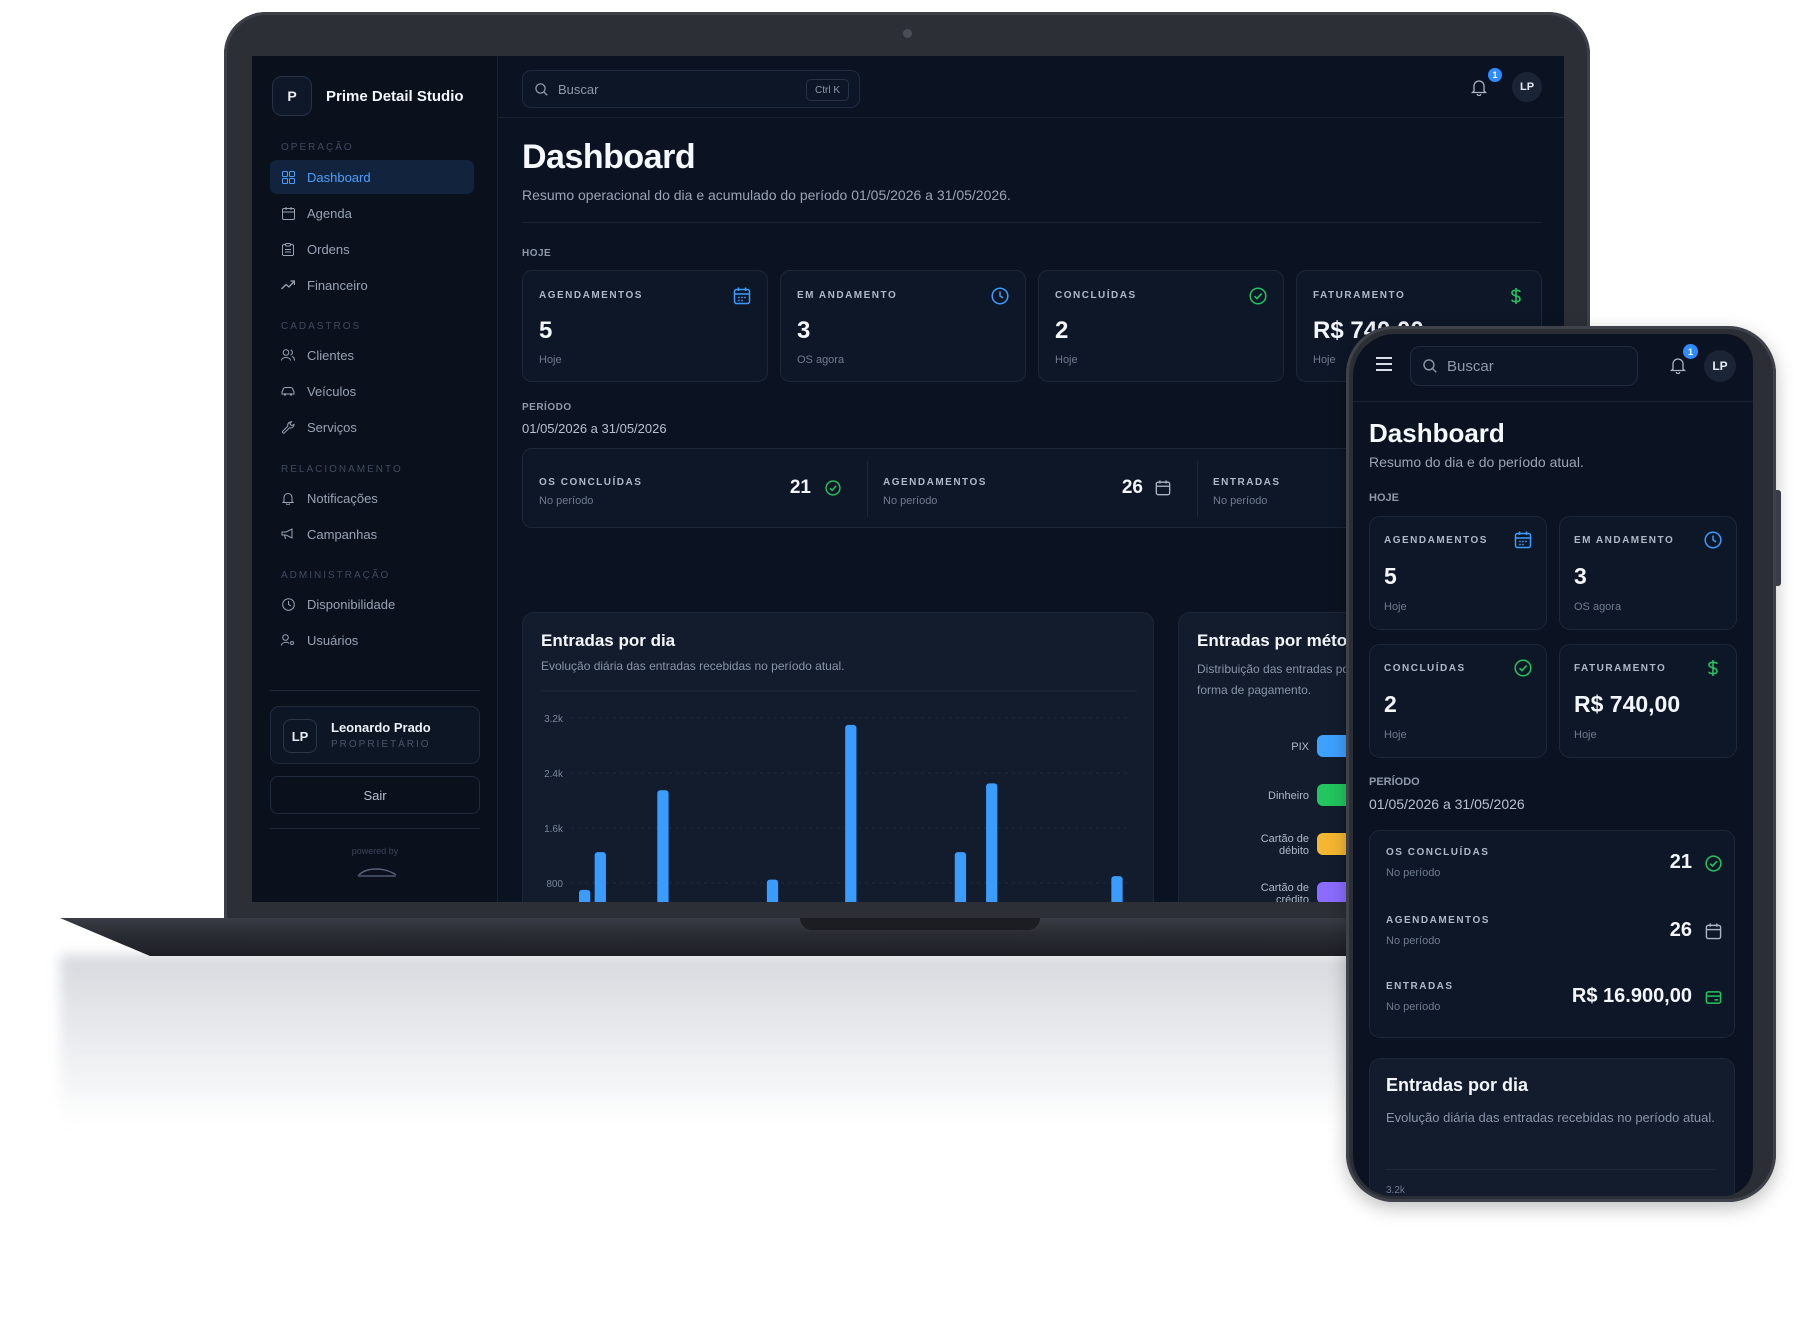 This screenshot has width=1798, height=1330. I want to click on period-label: ENTRADAS, so click(1247, 482).